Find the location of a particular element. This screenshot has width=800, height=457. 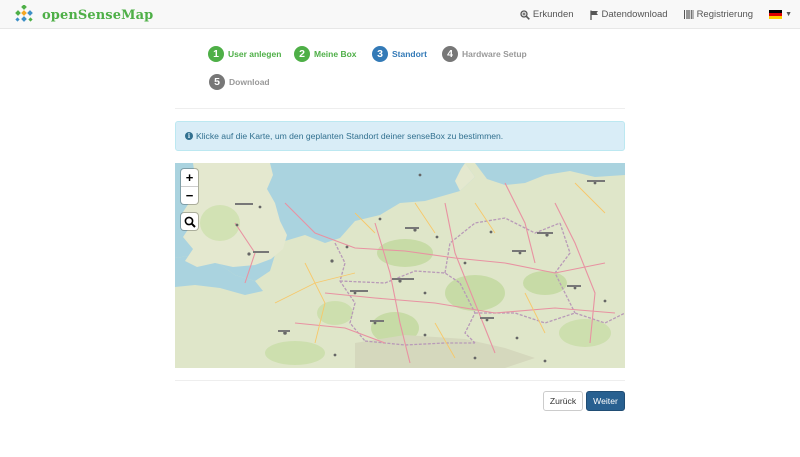

opensensemap-logo-icon is located at coordinates (24, 13).